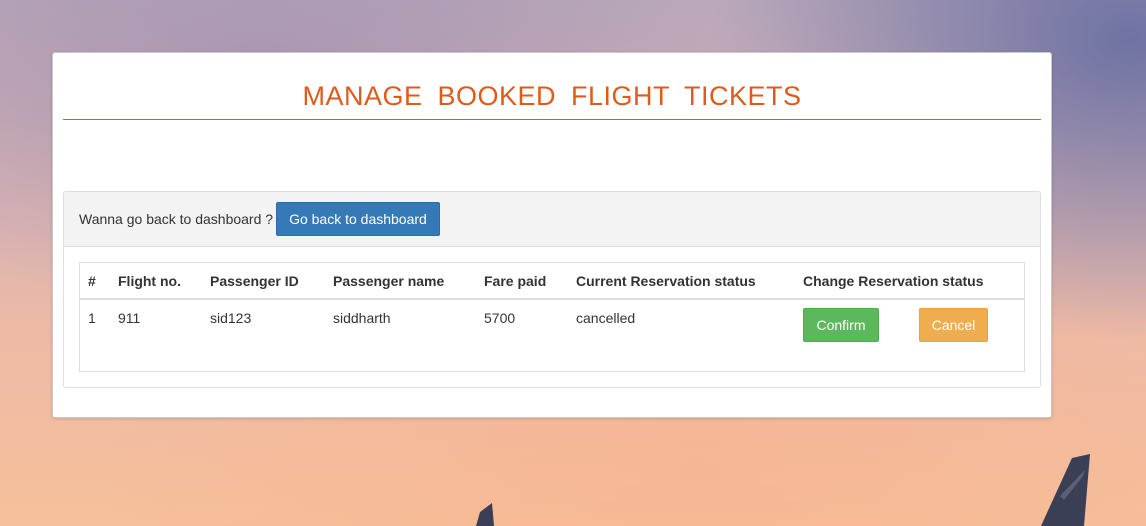 This screenshot has height=526, width=1146. What do you see at coordinates (552, 119) in the screenshot?
I see `title-divider` at bounding box center [552, 119].